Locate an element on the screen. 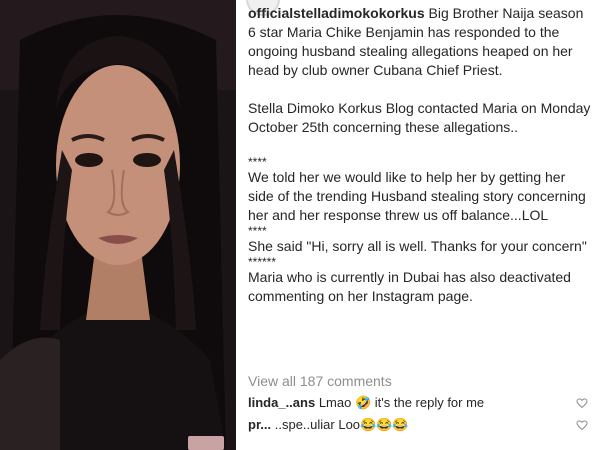 This screenshot has height=450, width=600. divider is located at coordinates (240, 225).